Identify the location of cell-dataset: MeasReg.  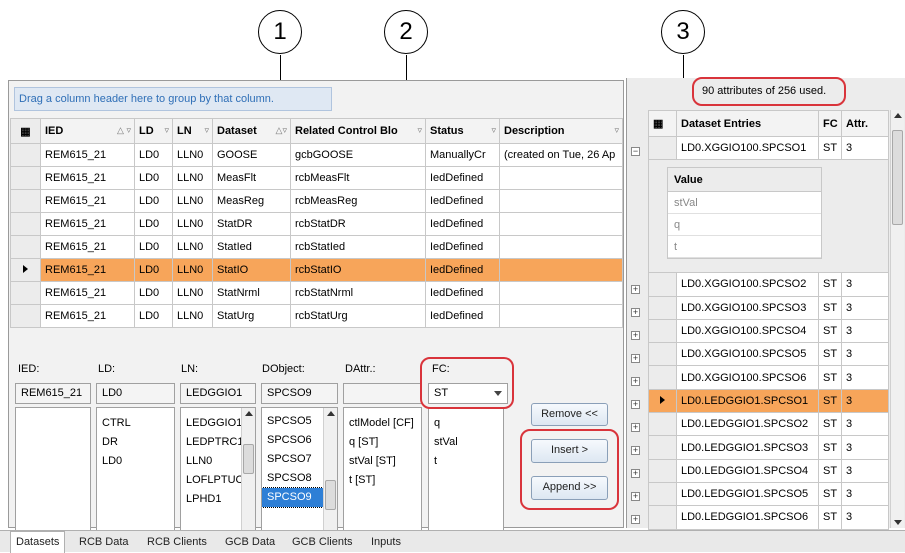
(251, 201).